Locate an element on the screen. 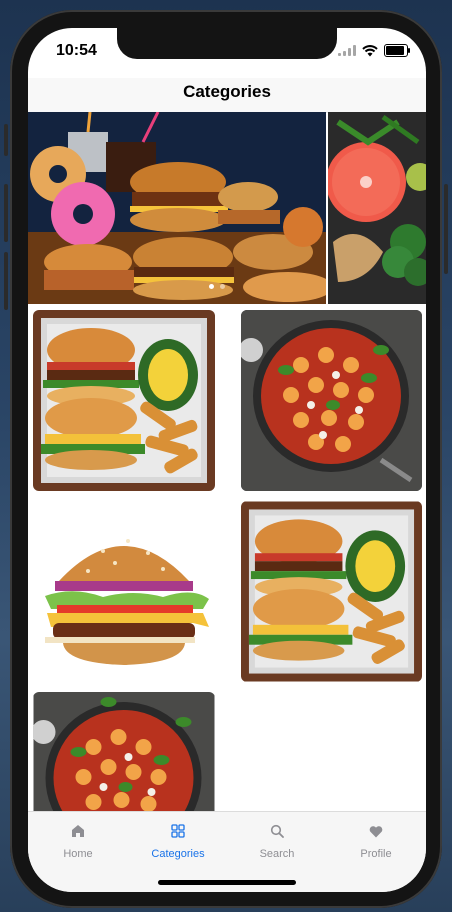 The height and width of the screenshot is (912, 452). status-time: 10:54 is located at coordinates (76, 50).